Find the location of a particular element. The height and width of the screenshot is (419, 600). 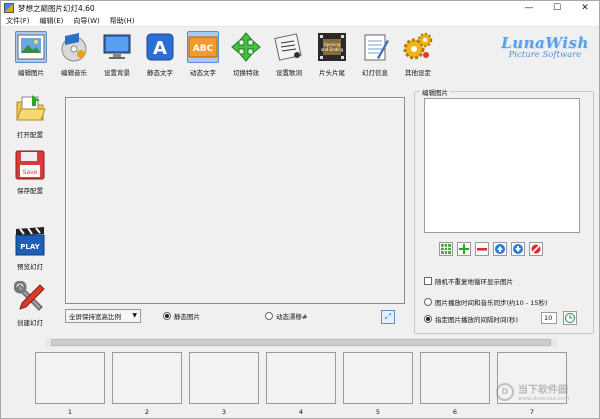

scale-mode-select: 全屏保持宽高比例 ▼ is located at coordinates (103, 316).